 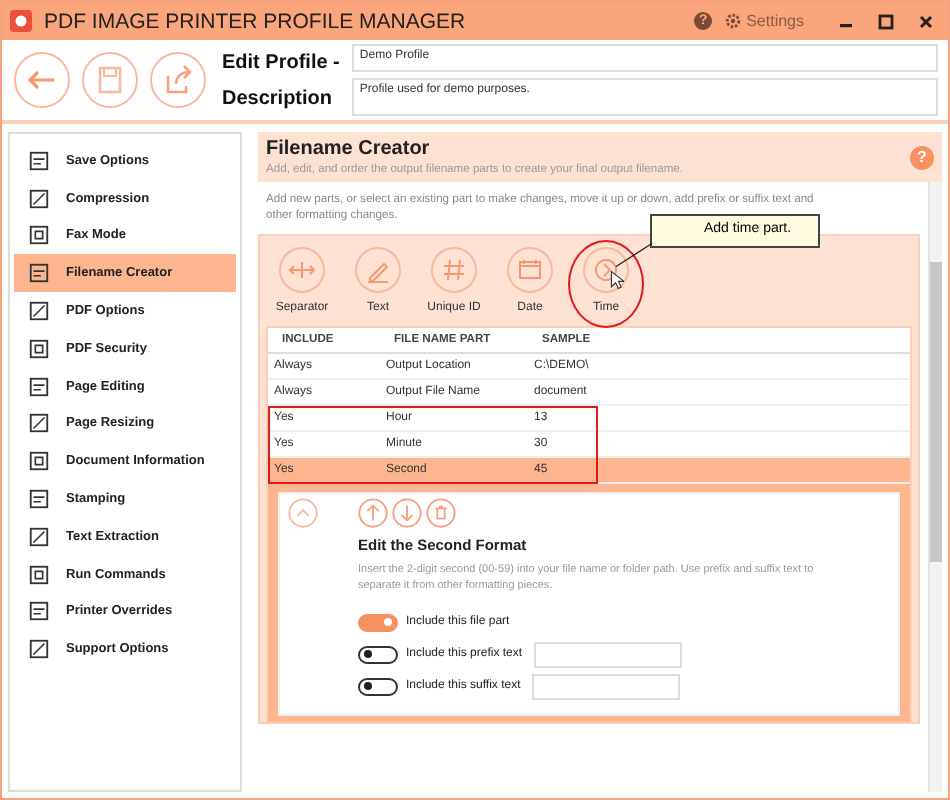 What do you see at coordinates (278, 98) in the screenshot?
I see `description-label: Description` at bounding box center [278, 98].